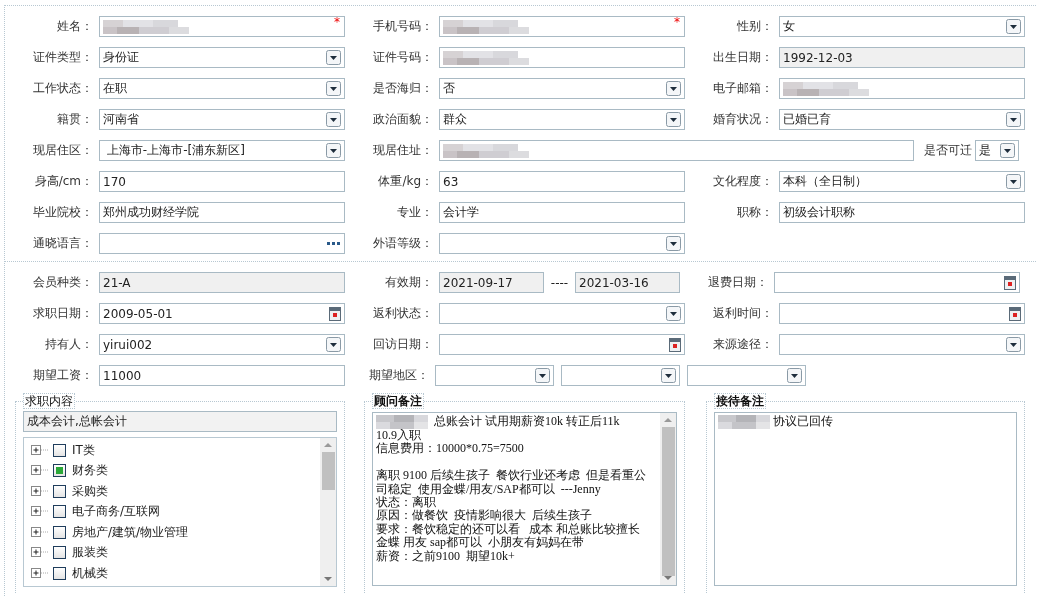  Describe the element at coordinates (755, 26) in the screenshot. I see `field-label: 性别：` at that location.